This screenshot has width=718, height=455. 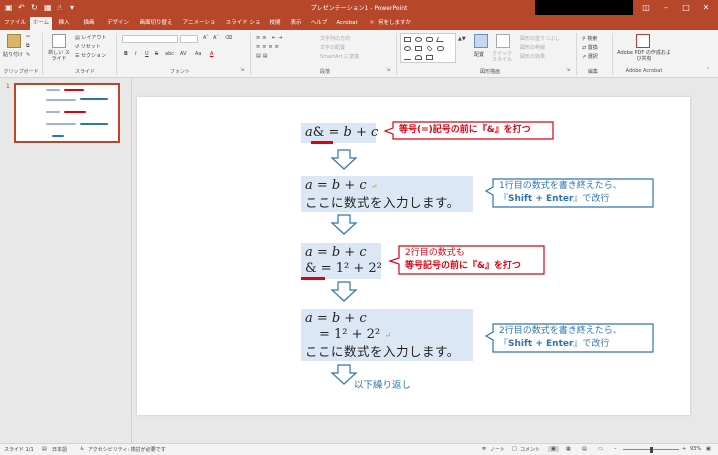 What do you see at coordinates (514, 449) in the screenshot?
I see `comments-icon: □` at bounding box center [514, 449].